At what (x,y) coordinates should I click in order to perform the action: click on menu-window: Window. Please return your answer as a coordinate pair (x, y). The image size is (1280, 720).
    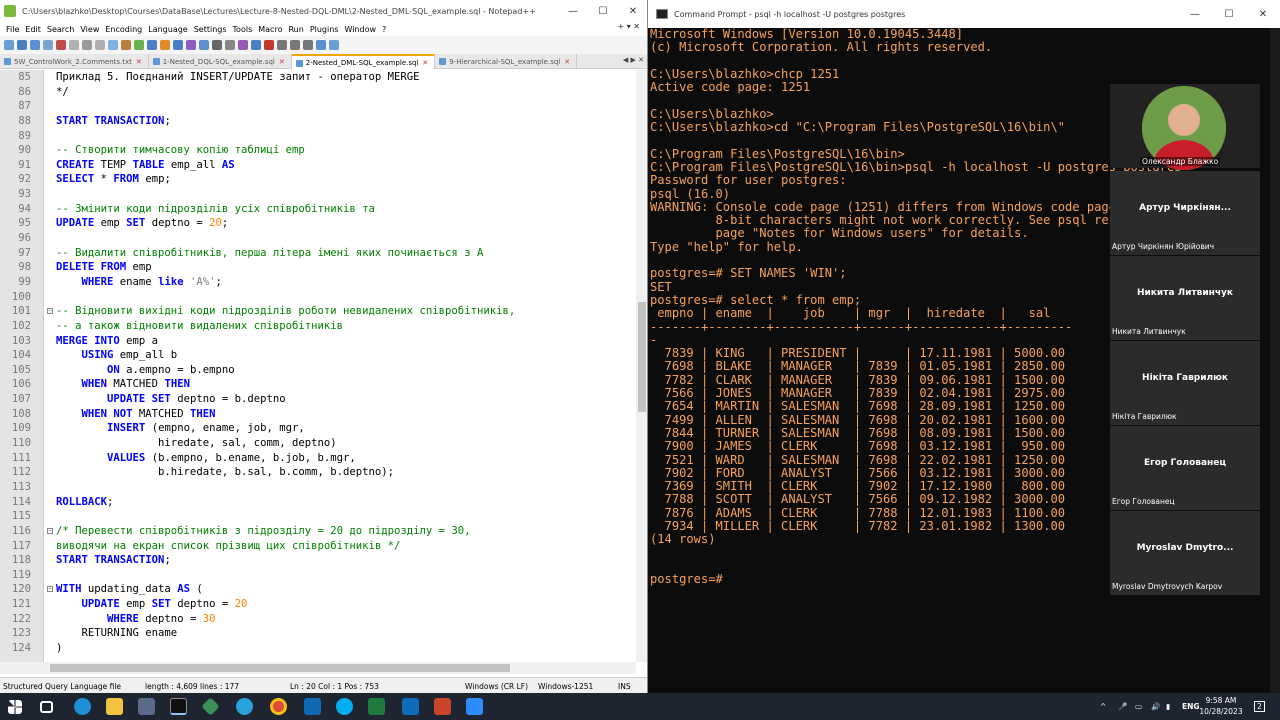
    Looking at the image, I should click on (360, 29).